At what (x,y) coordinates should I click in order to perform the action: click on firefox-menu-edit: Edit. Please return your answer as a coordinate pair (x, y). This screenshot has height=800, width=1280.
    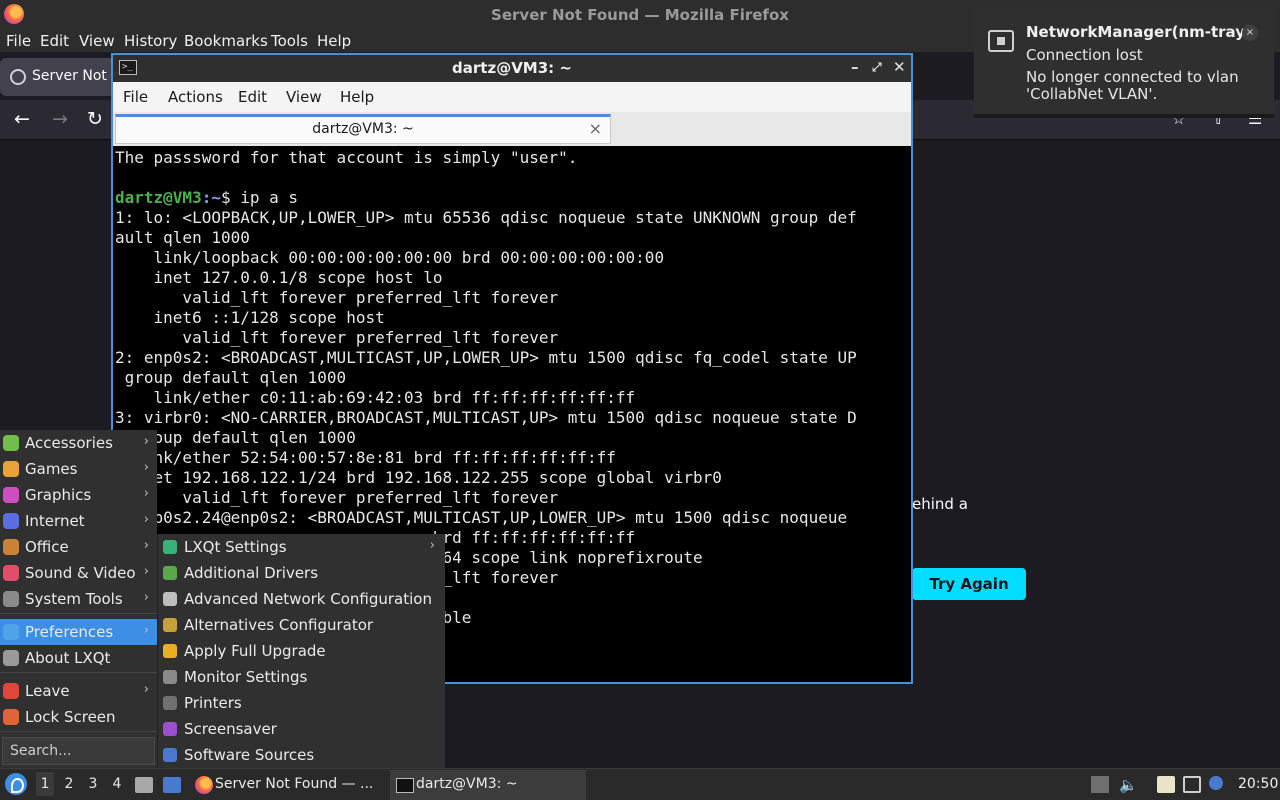
    Looking at the image, I should click on (54, 41).